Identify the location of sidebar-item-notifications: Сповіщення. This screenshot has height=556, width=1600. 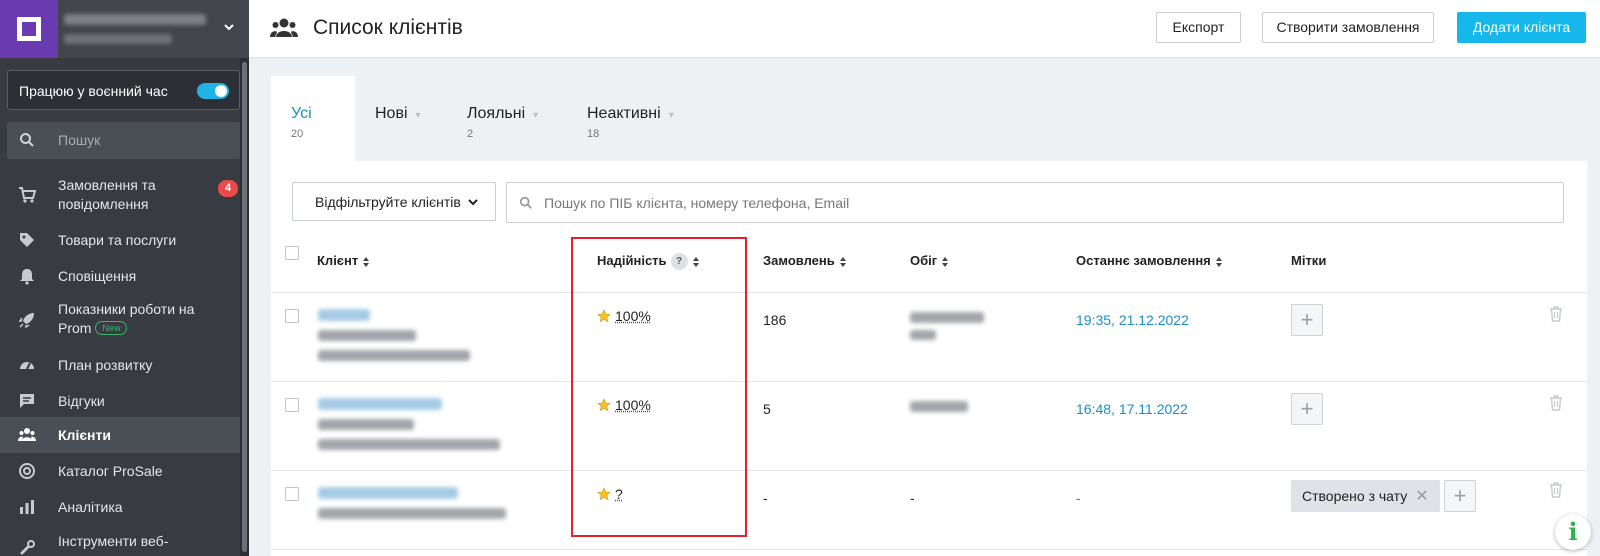
(120, 277).